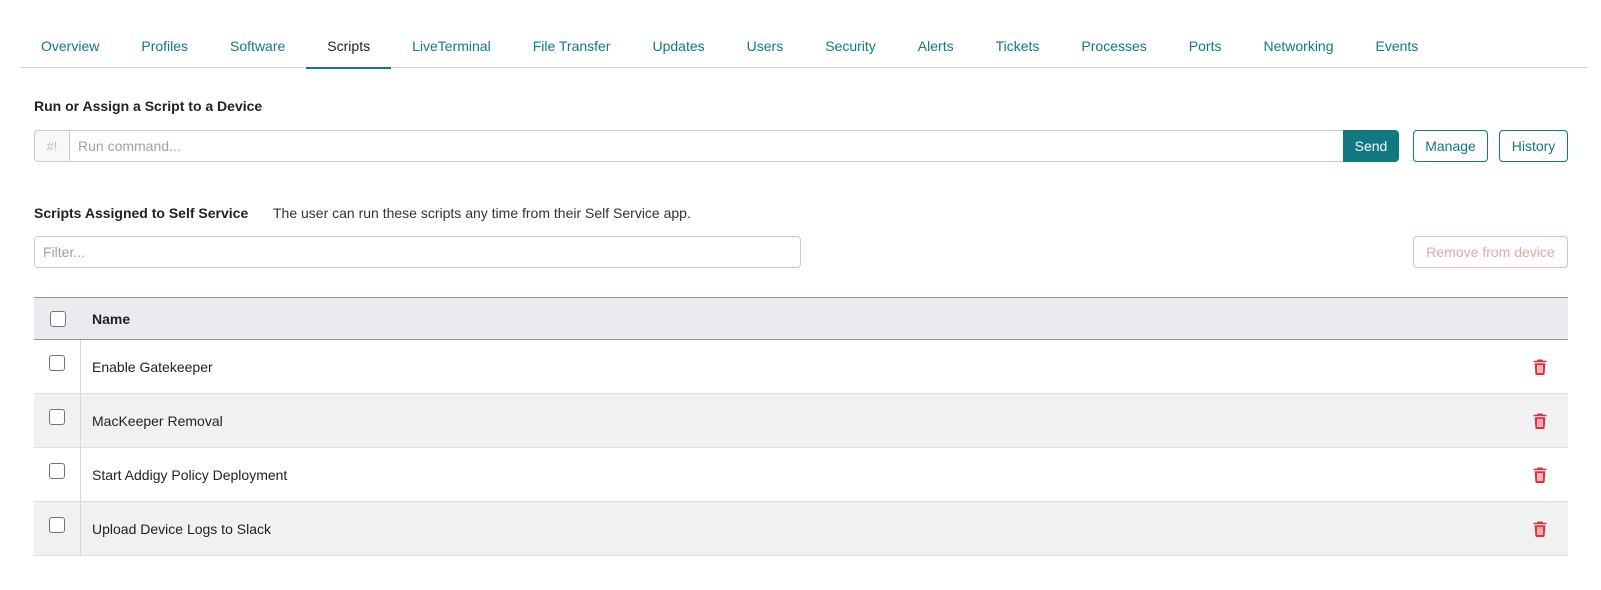  I want to click on run-section-title: Run or Assign a Script to a Device, so click(148, 106).